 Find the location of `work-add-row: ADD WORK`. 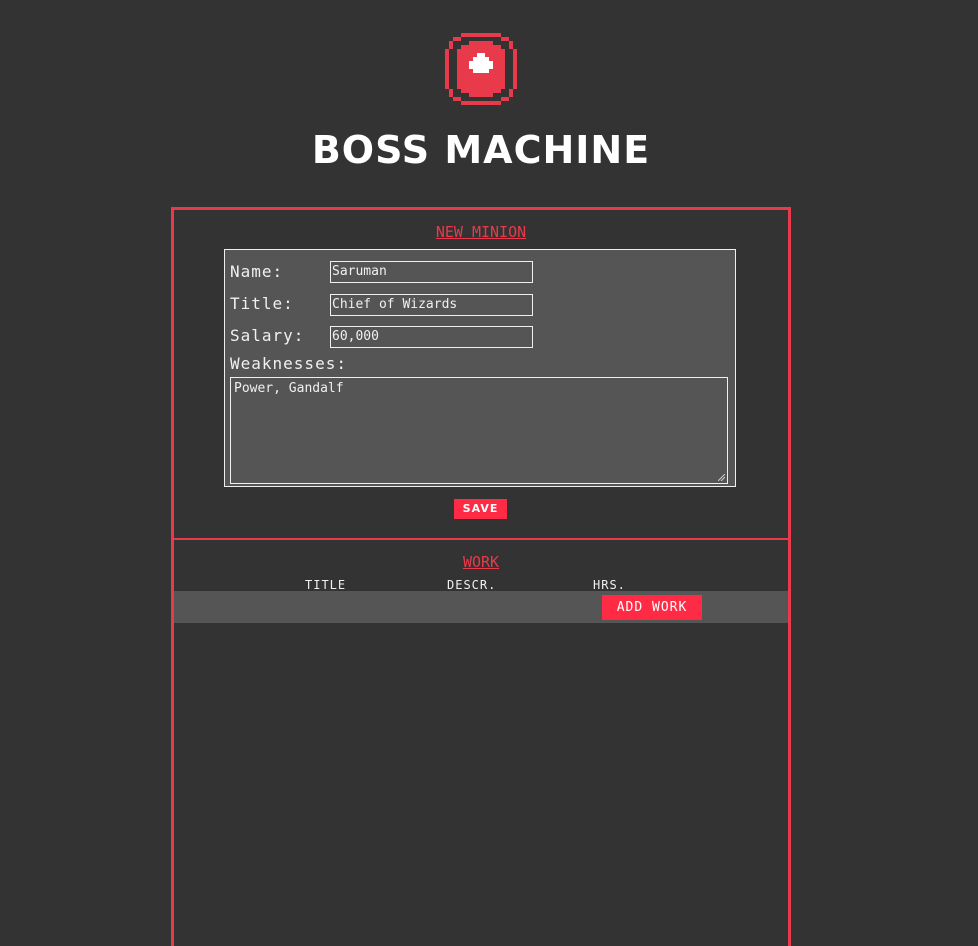

work-add-row: ADD WORK is located at coordinates (481, 607).